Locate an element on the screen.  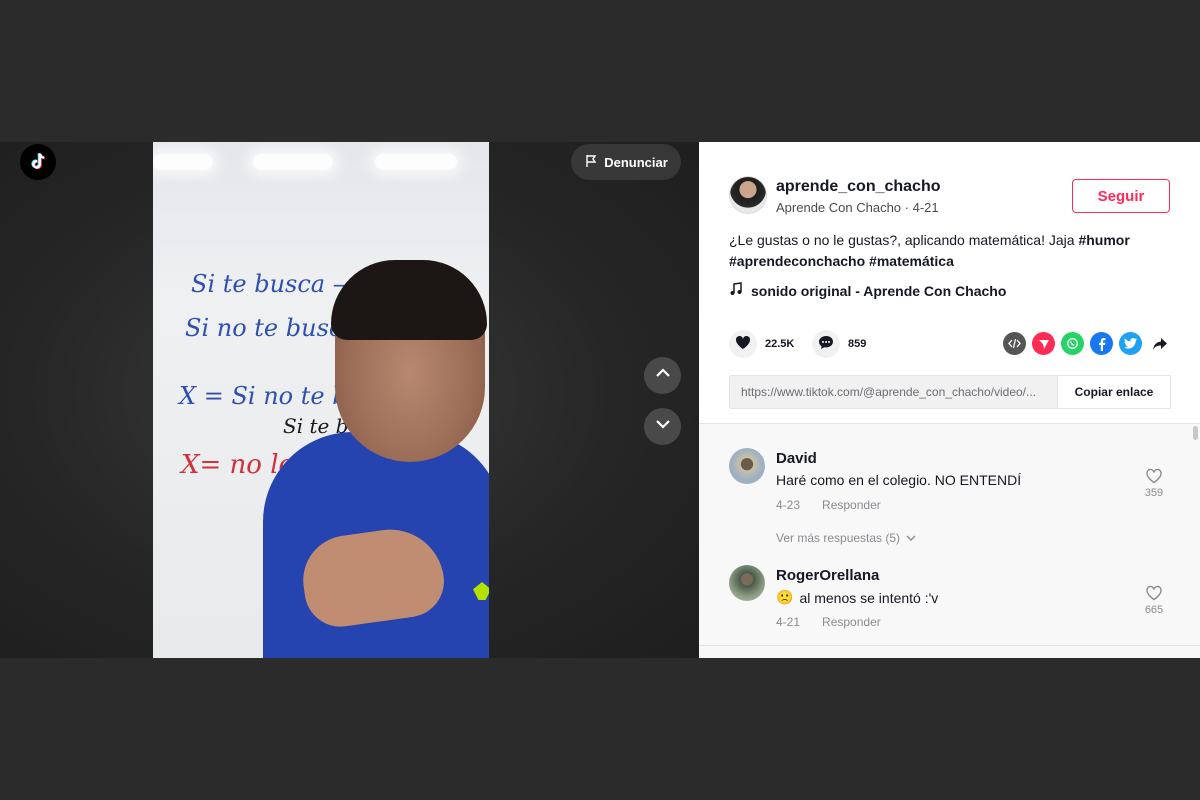
view-more-replies: Ver más respuestas (5) is located at coordinates (846, 538).